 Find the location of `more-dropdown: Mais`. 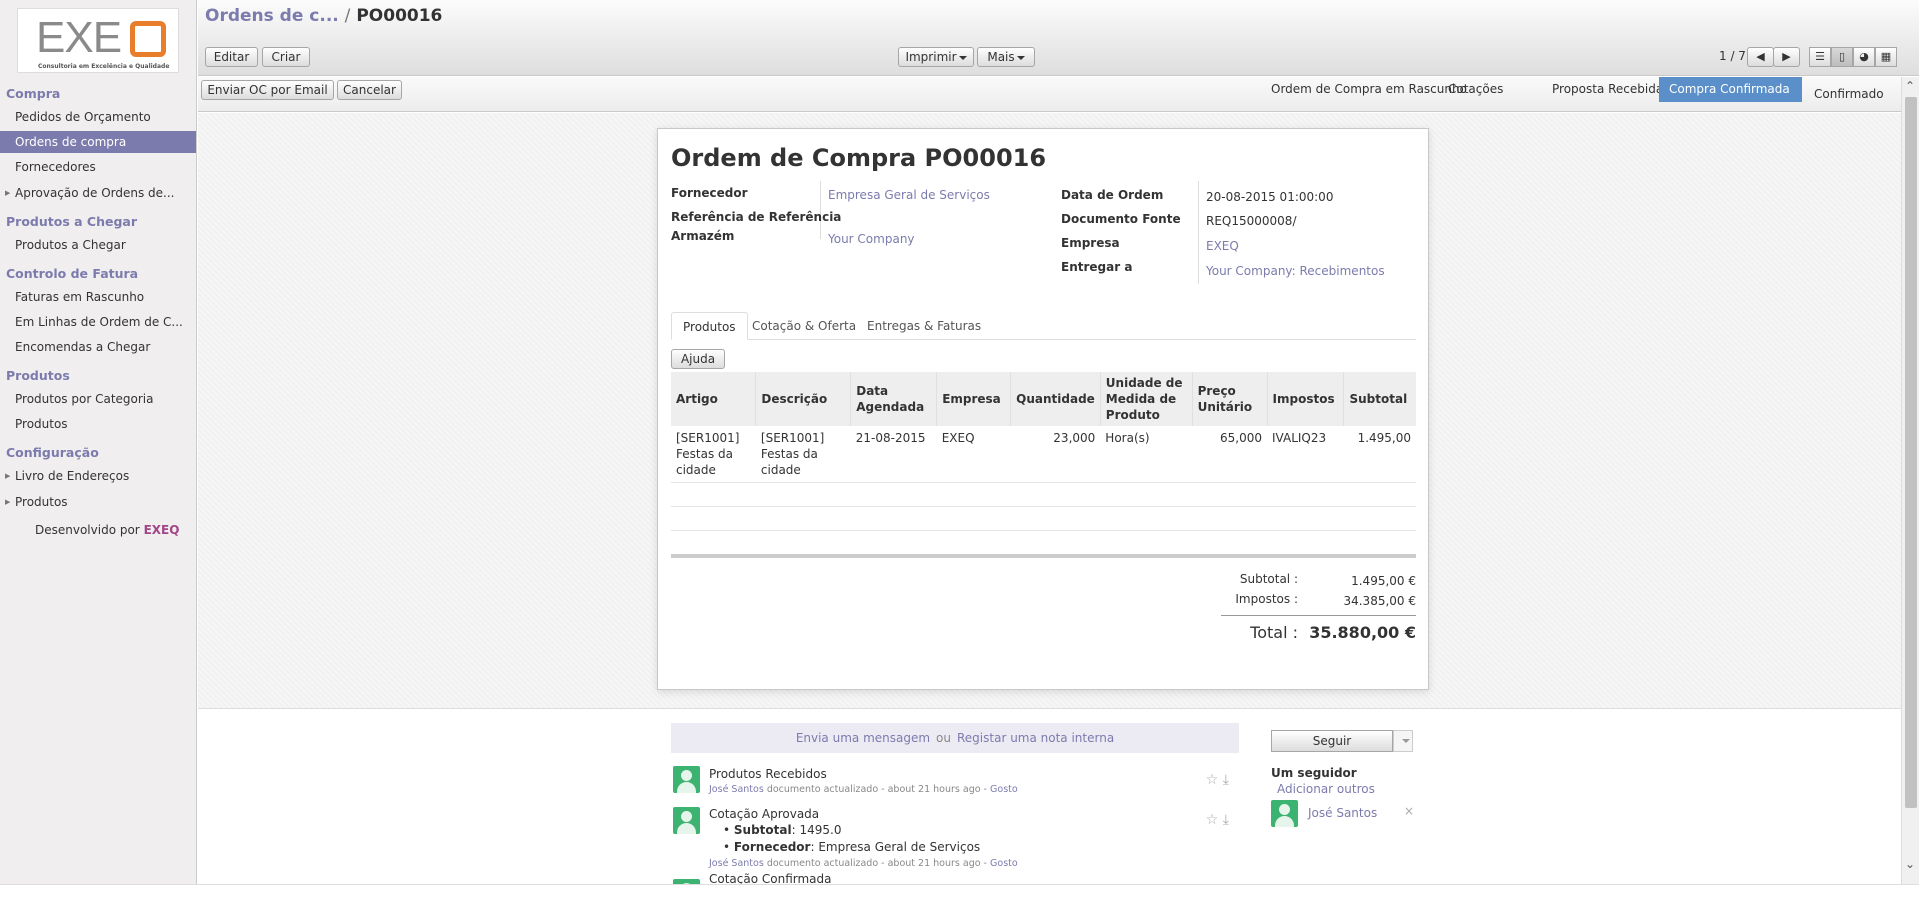

more-dropdown: Mais is located at coordinates (1006, 57).